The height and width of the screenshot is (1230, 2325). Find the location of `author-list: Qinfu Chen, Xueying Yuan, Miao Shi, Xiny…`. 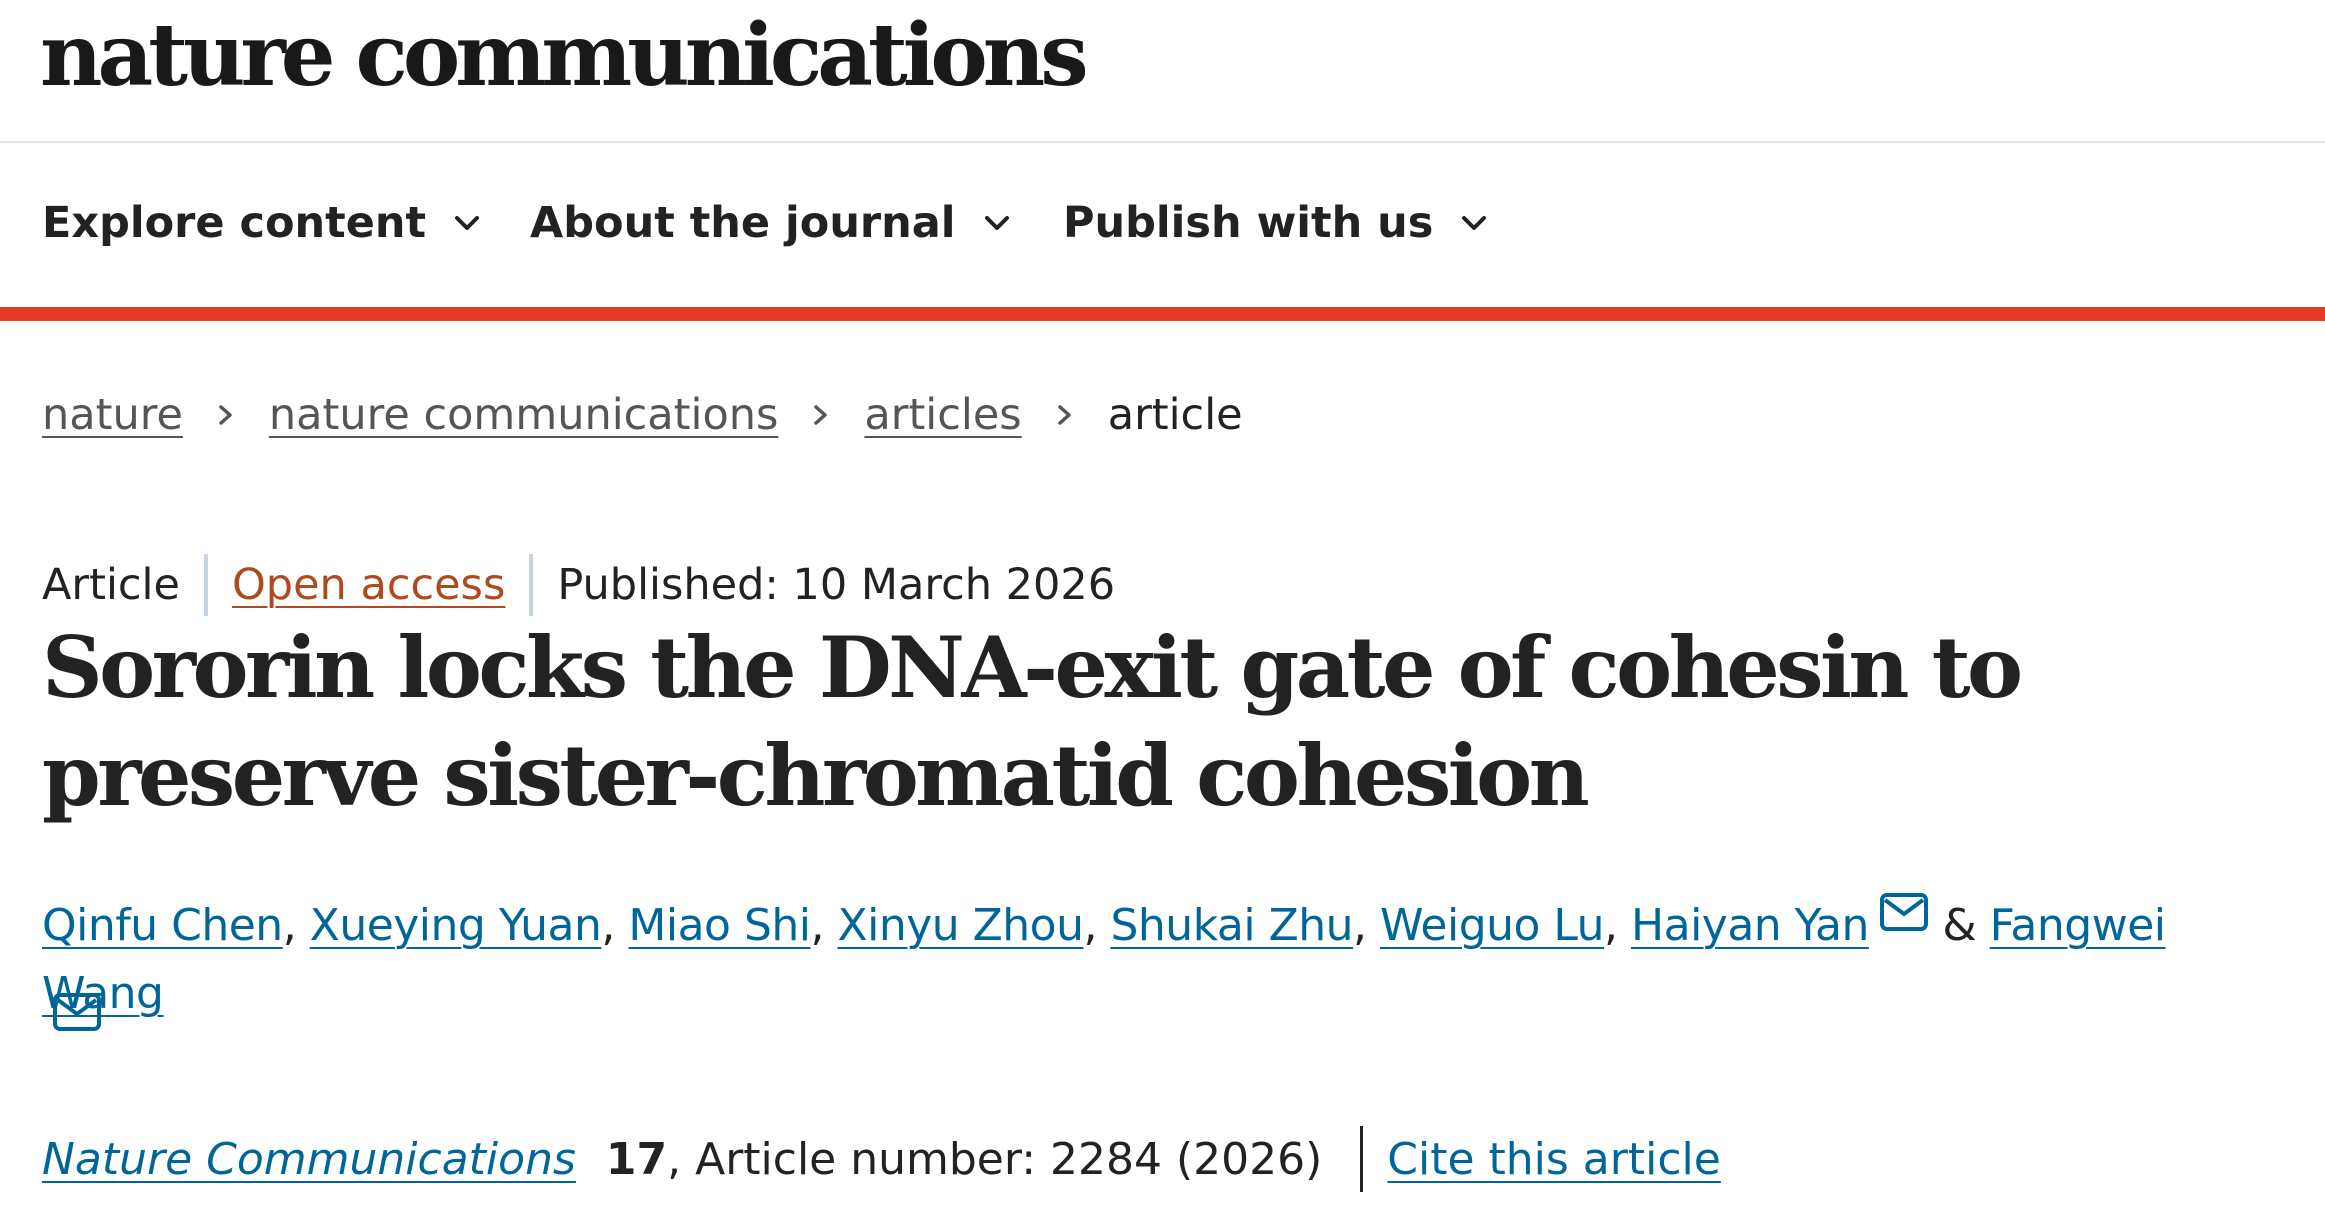

author-list: Qinfu Chen, Xueying Yuan, Miao Shi, Xiny… is located at coordinates (1167, 960).